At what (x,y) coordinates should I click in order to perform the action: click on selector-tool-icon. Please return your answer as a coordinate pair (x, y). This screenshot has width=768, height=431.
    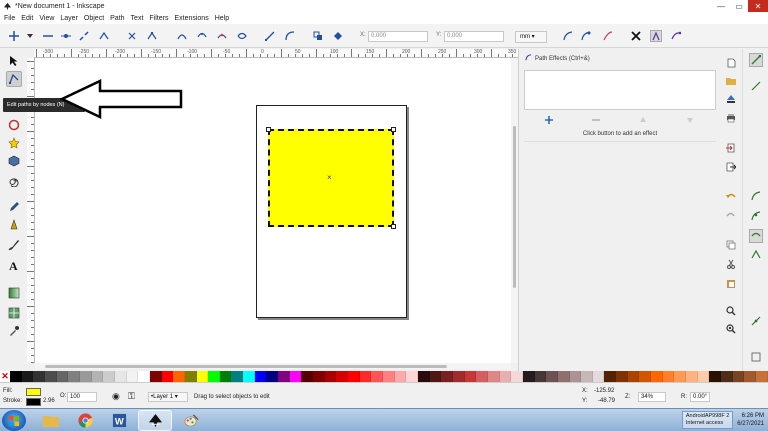
    Looking at the image, I should click on (14, 61).